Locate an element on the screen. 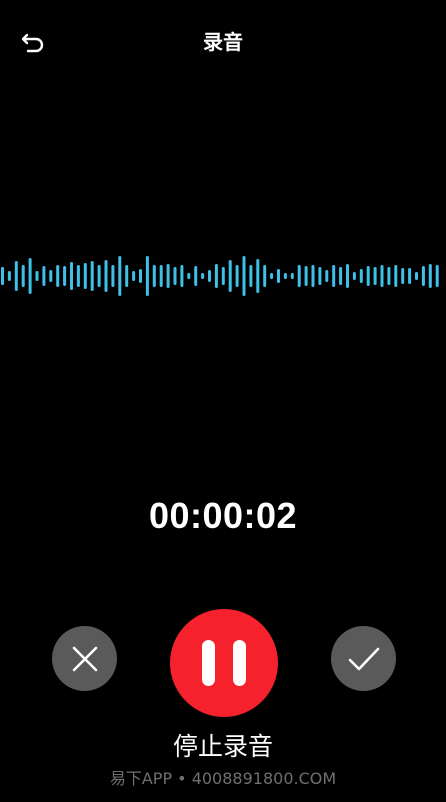  recording-timer: 00:00:02 is located at coordinates (223, 515).